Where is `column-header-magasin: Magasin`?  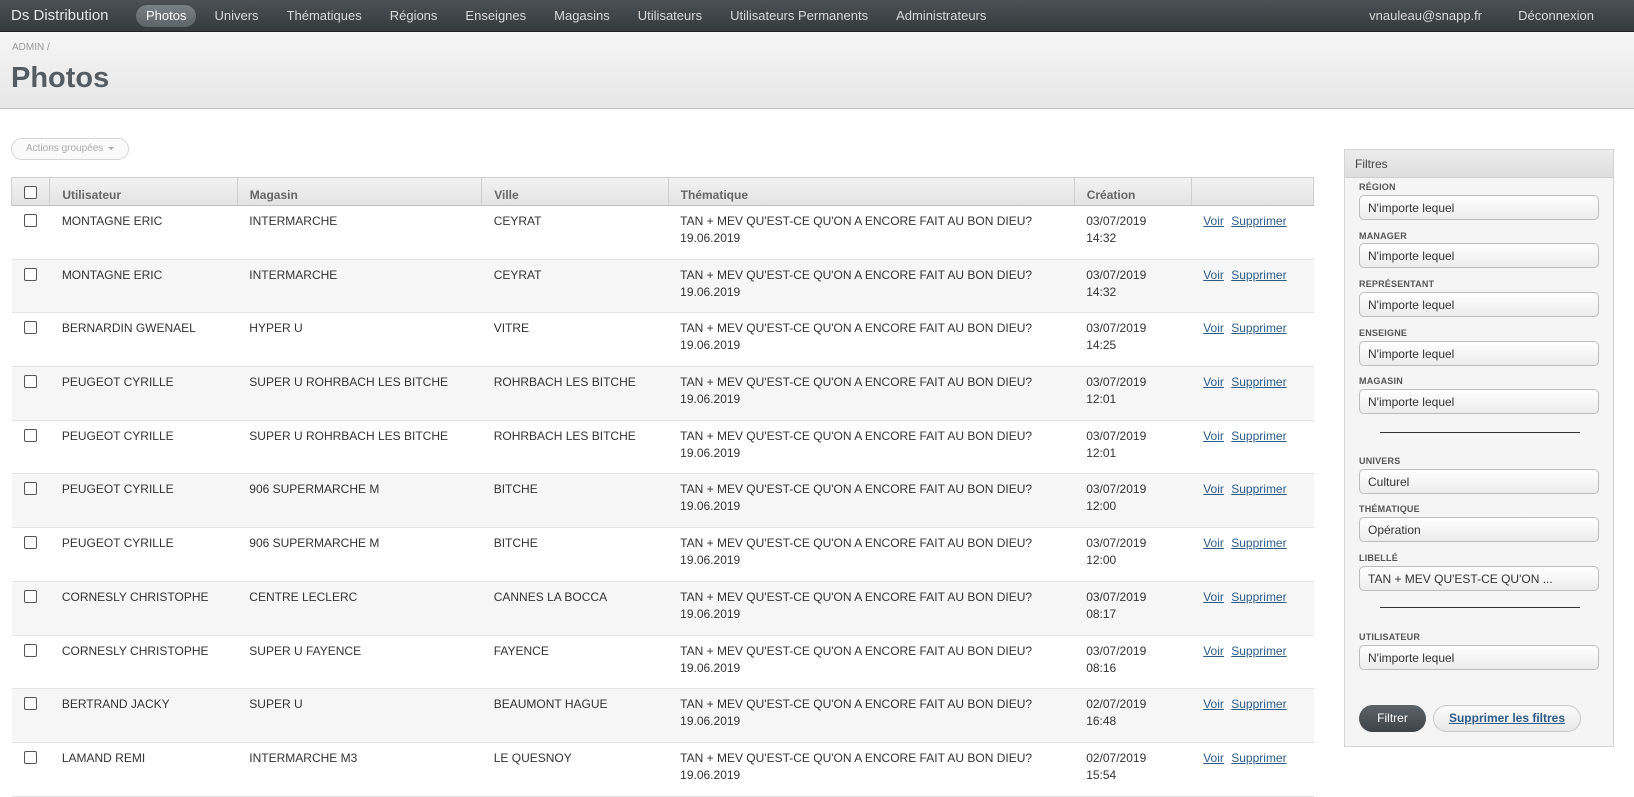 column-header-magasin: Magasin is located at coordinates (360, 191).